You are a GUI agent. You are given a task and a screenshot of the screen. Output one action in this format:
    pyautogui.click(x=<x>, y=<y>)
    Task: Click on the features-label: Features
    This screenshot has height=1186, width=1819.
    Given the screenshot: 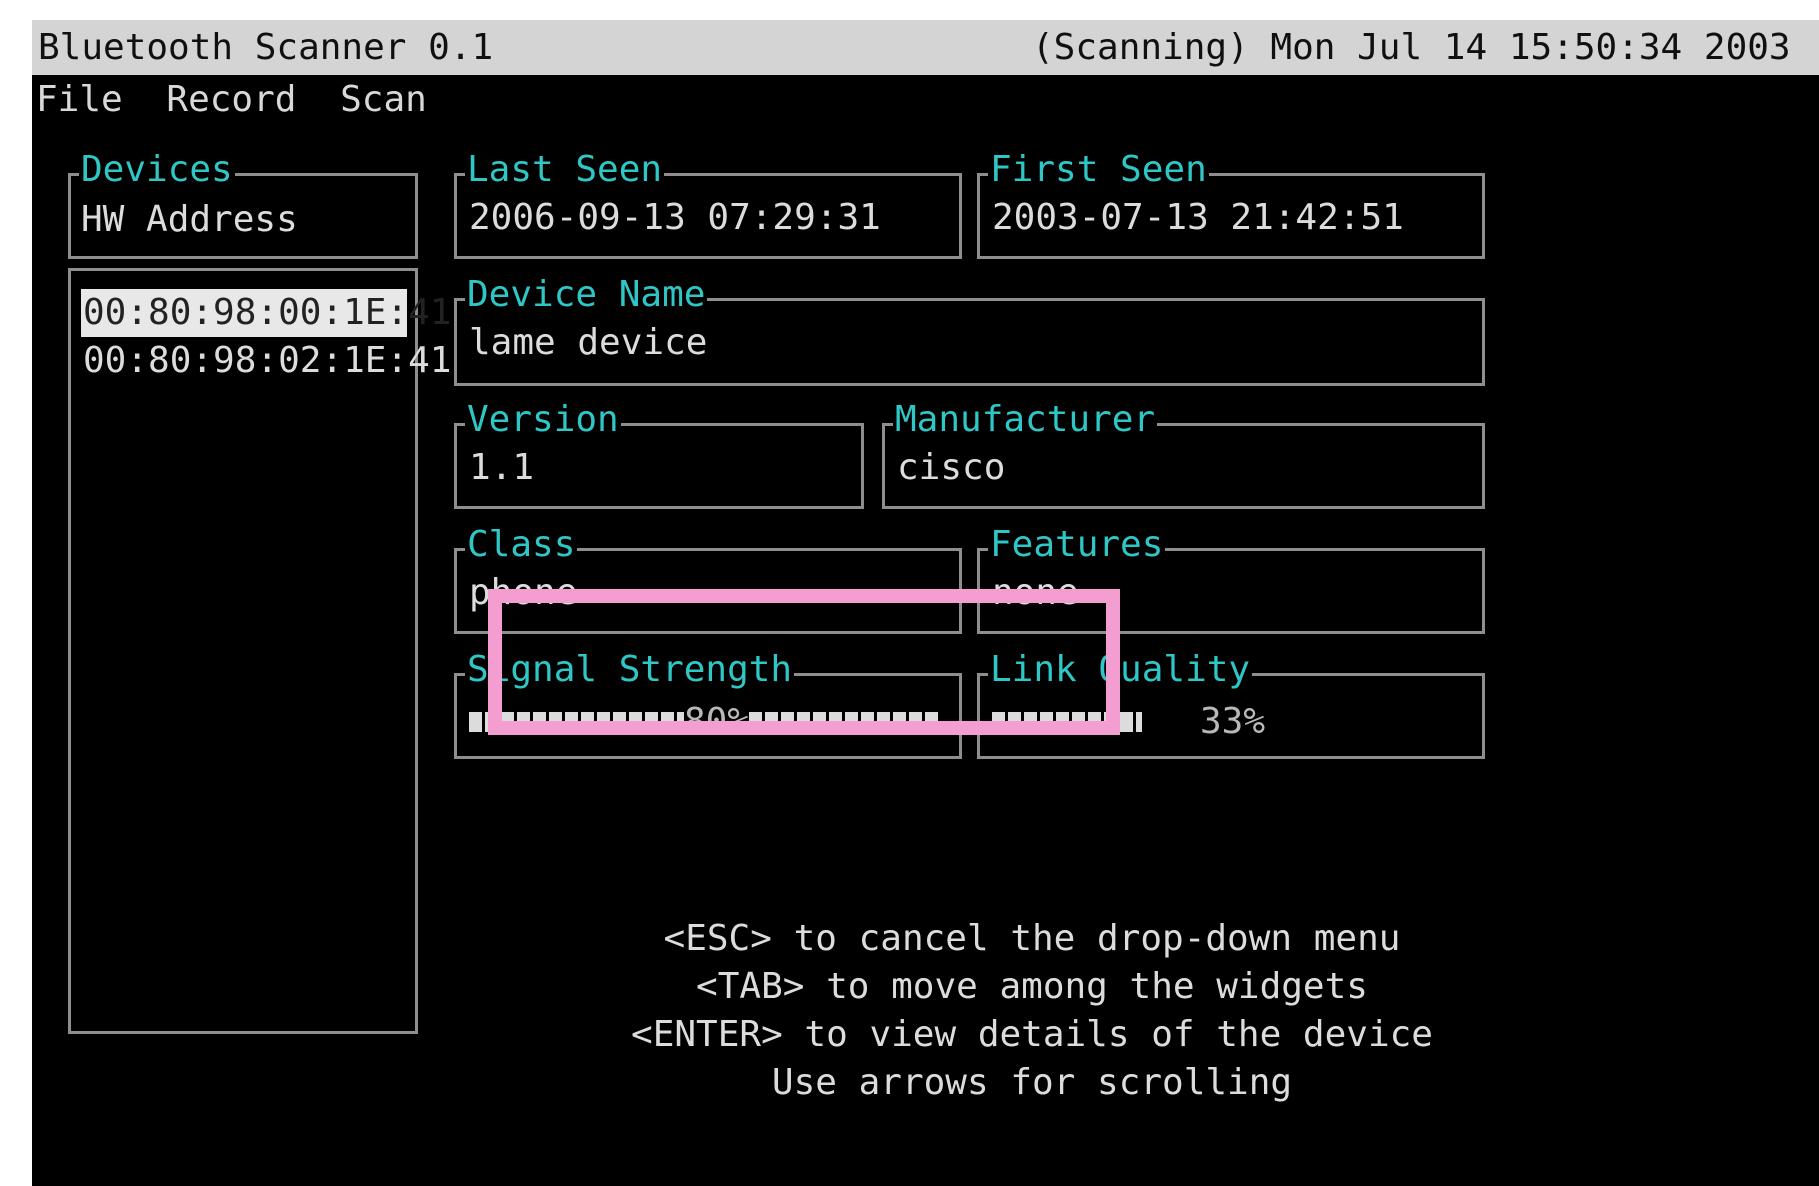 What is the action you would take?
    pyautogui.click(x=1077, y=545)
    